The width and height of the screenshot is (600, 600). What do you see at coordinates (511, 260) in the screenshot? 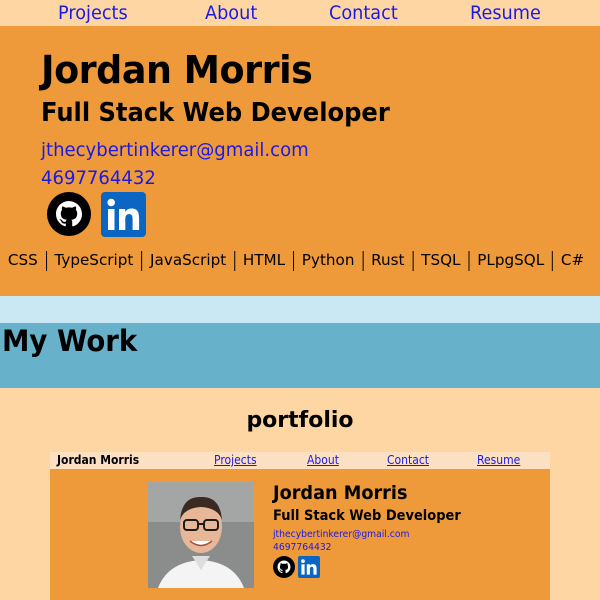
I see `skill-item: PLpgSQL` at bounding box center [511, 260].